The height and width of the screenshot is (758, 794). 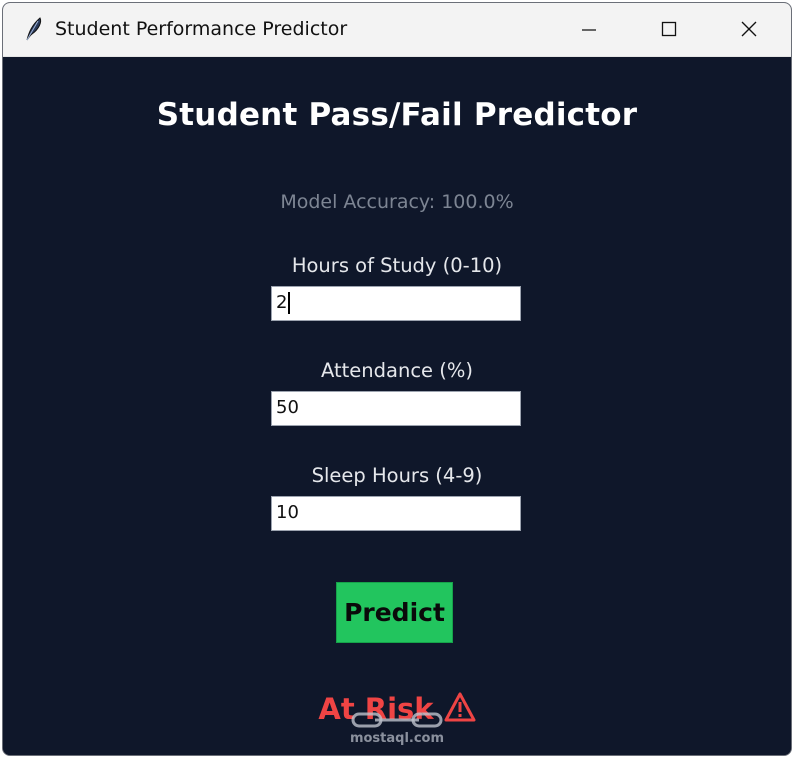 I want to click on sleep-hours-label: Sleep Hours (4-9), so click(x=397, y=475).